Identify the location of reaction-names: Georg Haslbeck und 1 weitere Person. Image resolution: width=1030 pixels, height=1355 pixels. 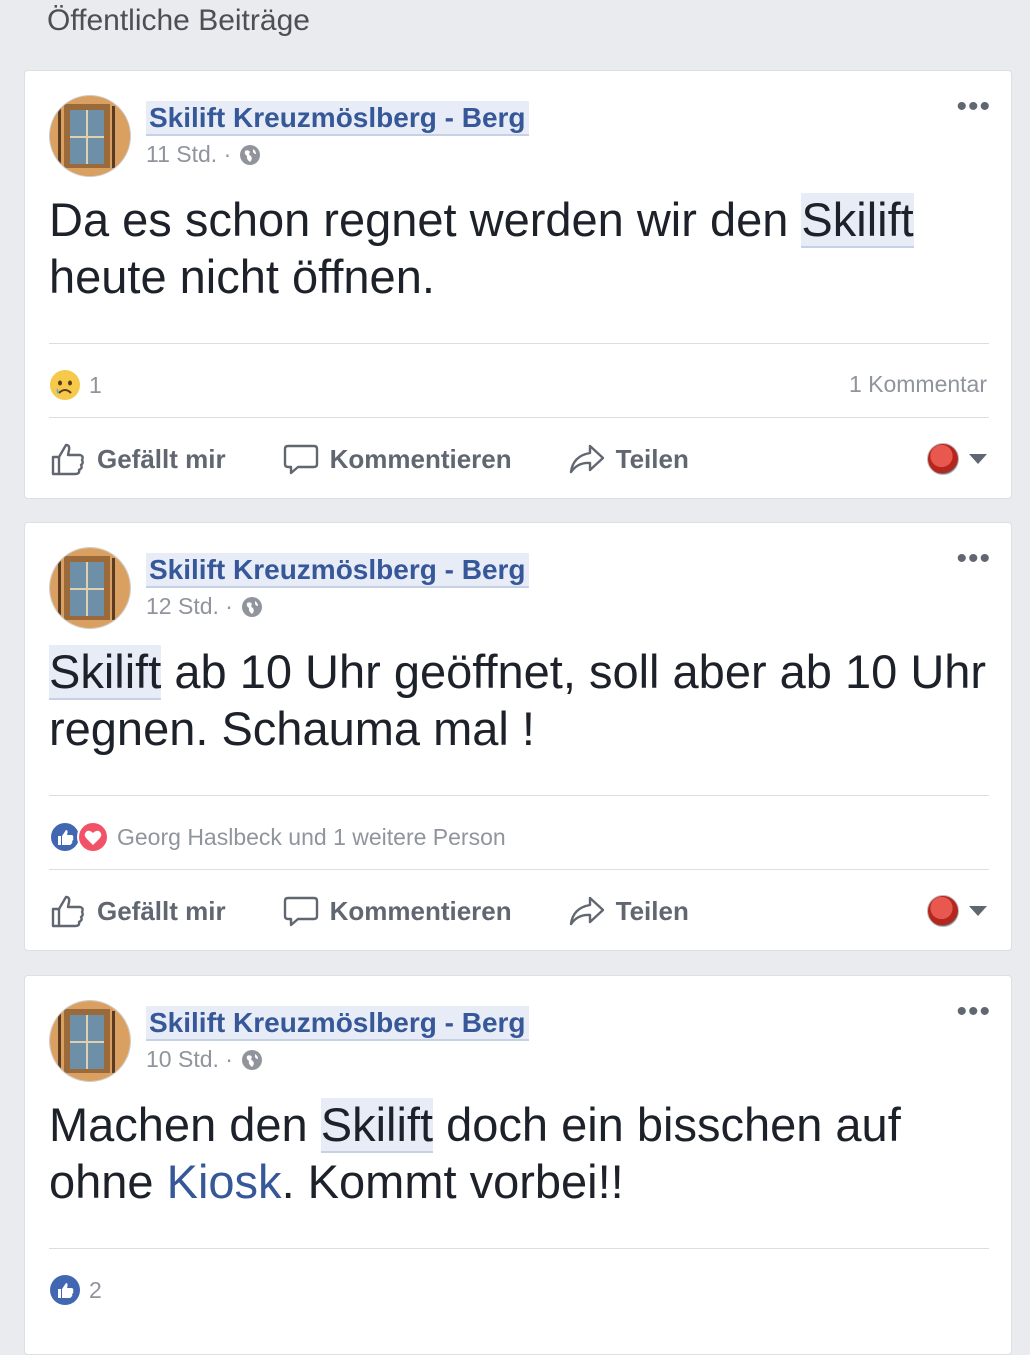
(311, 836).